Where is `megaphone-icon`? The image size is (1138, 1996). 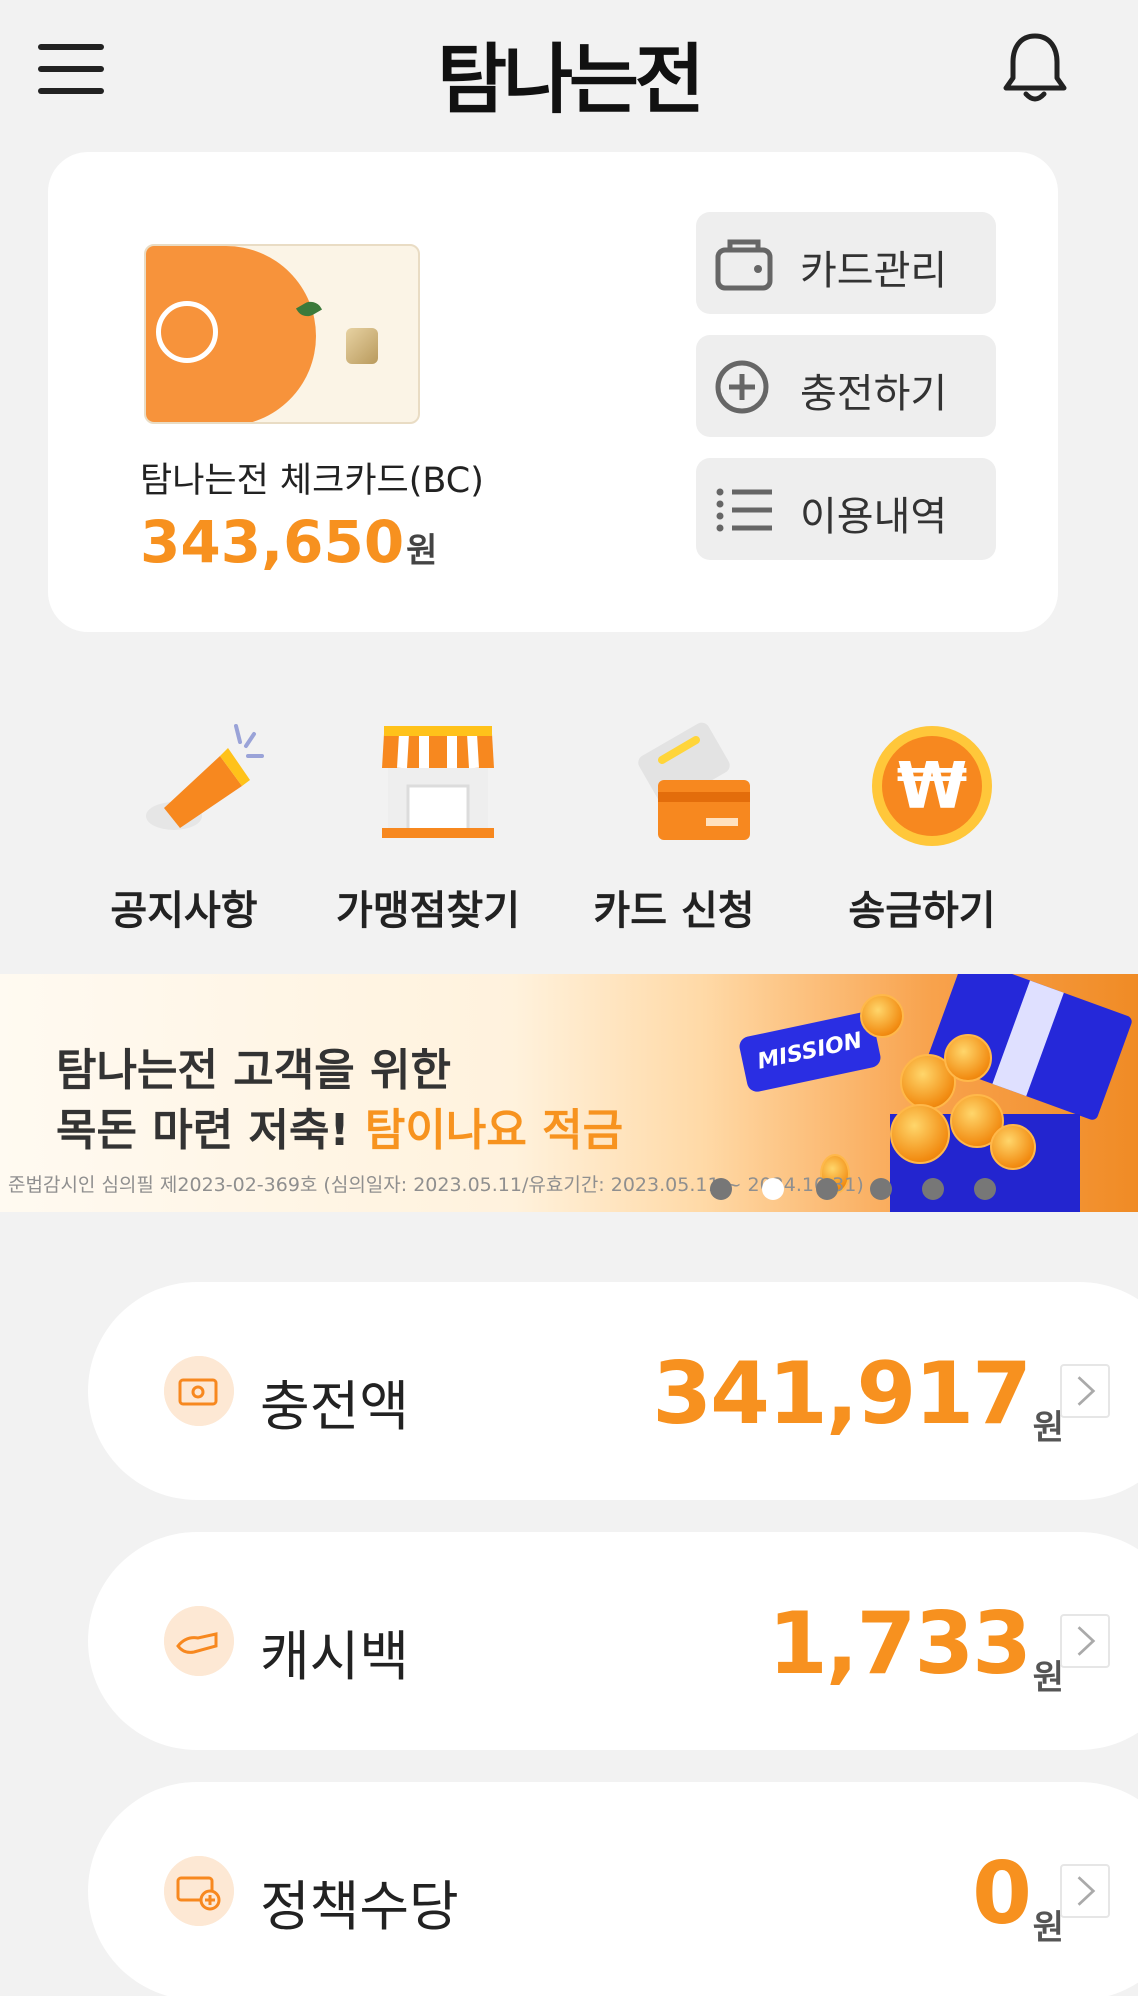
megaphone-icon is located at coordinates (205, 777).